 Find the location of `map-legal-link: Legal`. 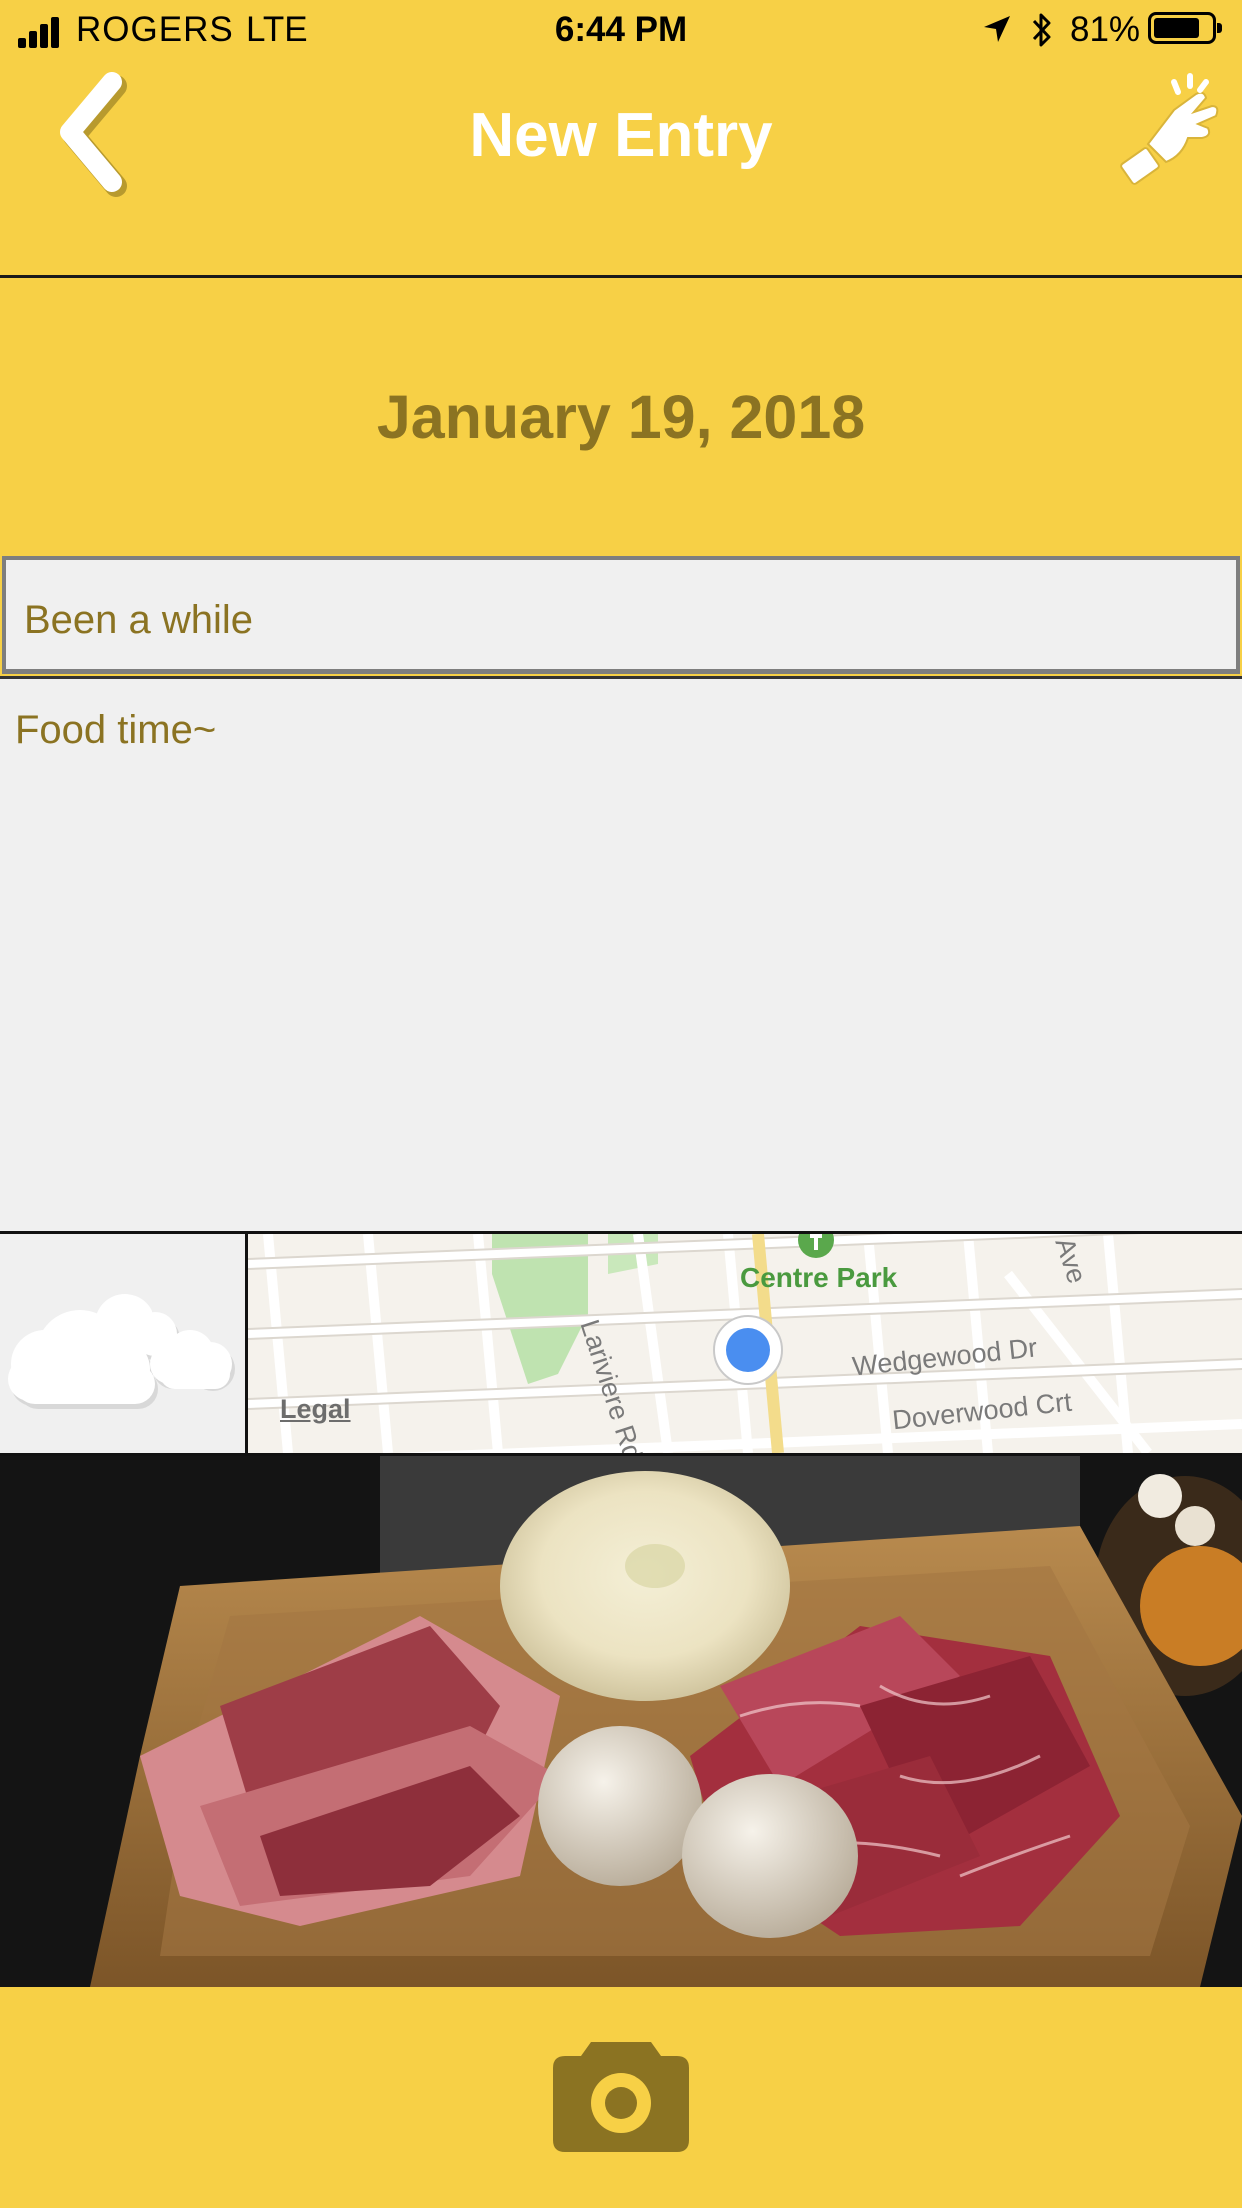

map-legal-link: Legal is located at coordinates (315, 1409).